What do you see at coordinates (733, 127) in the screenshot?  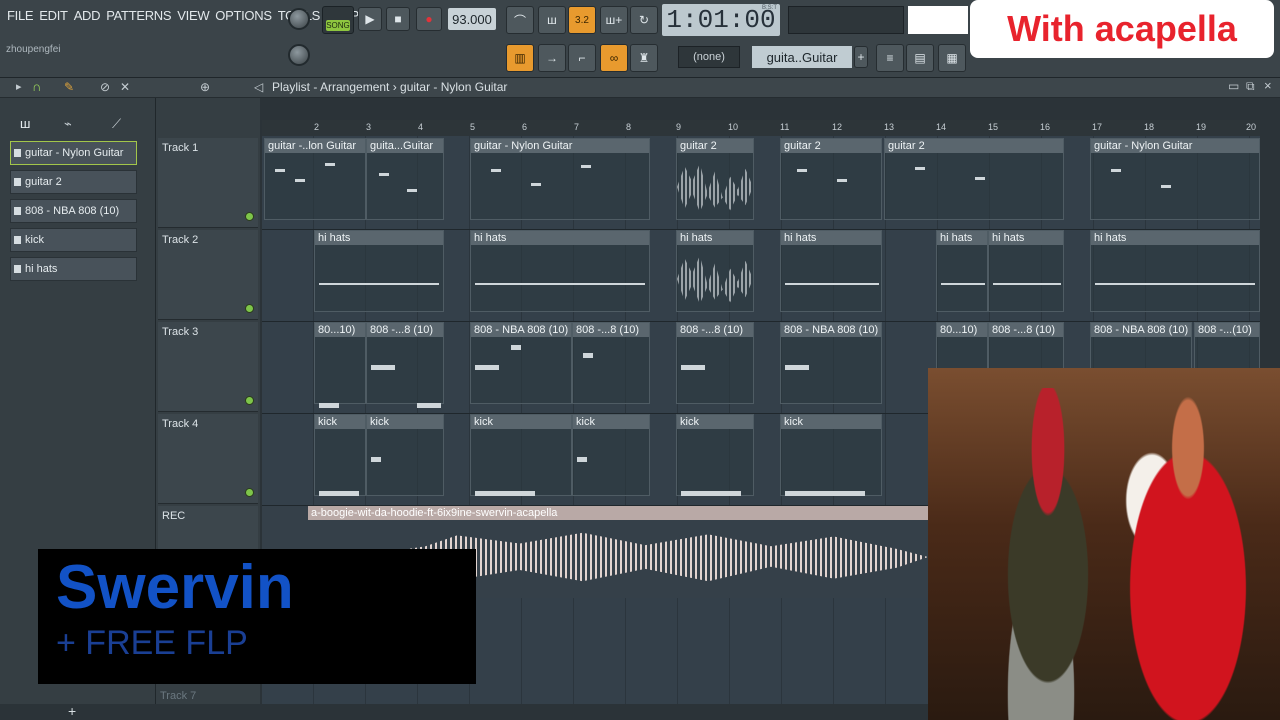 I see `ruler-bar: 10` at bounding box center [733, 127].